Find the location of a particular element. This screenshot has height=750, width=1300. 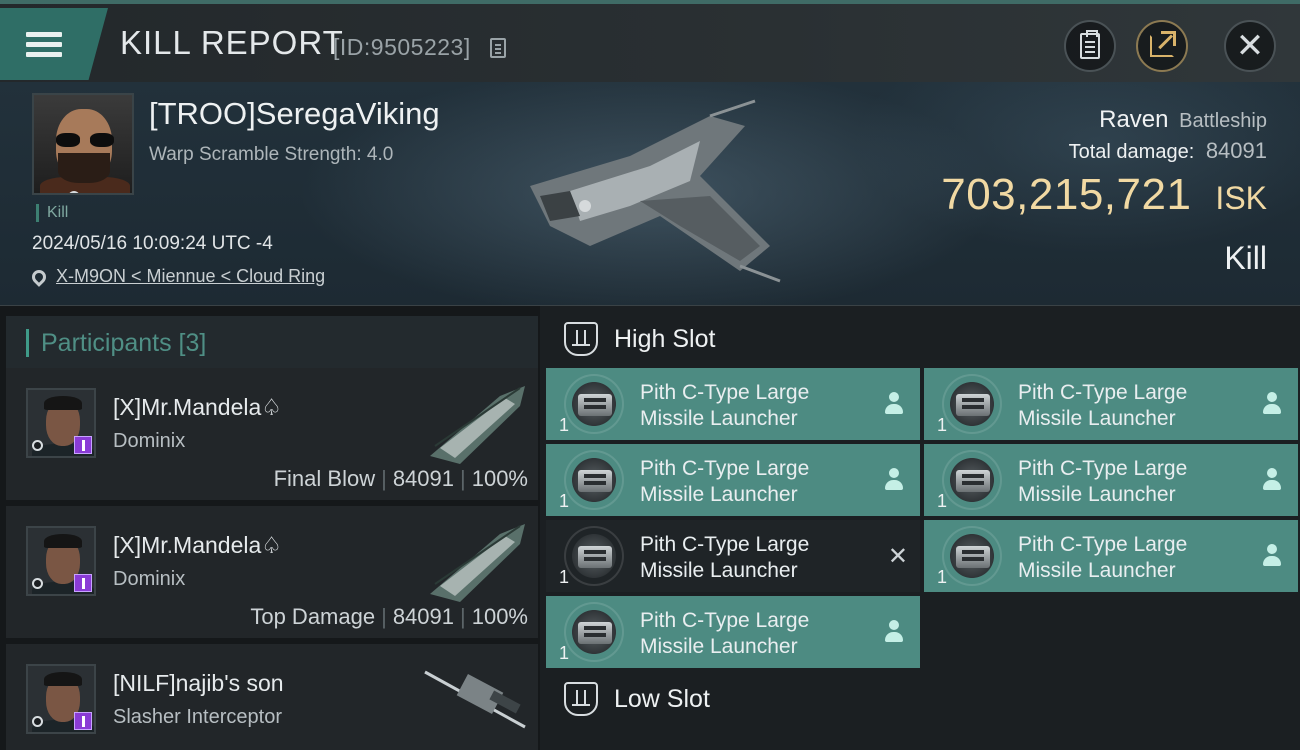

participants-header: Participants [3] is located at coordinates (272, 343).